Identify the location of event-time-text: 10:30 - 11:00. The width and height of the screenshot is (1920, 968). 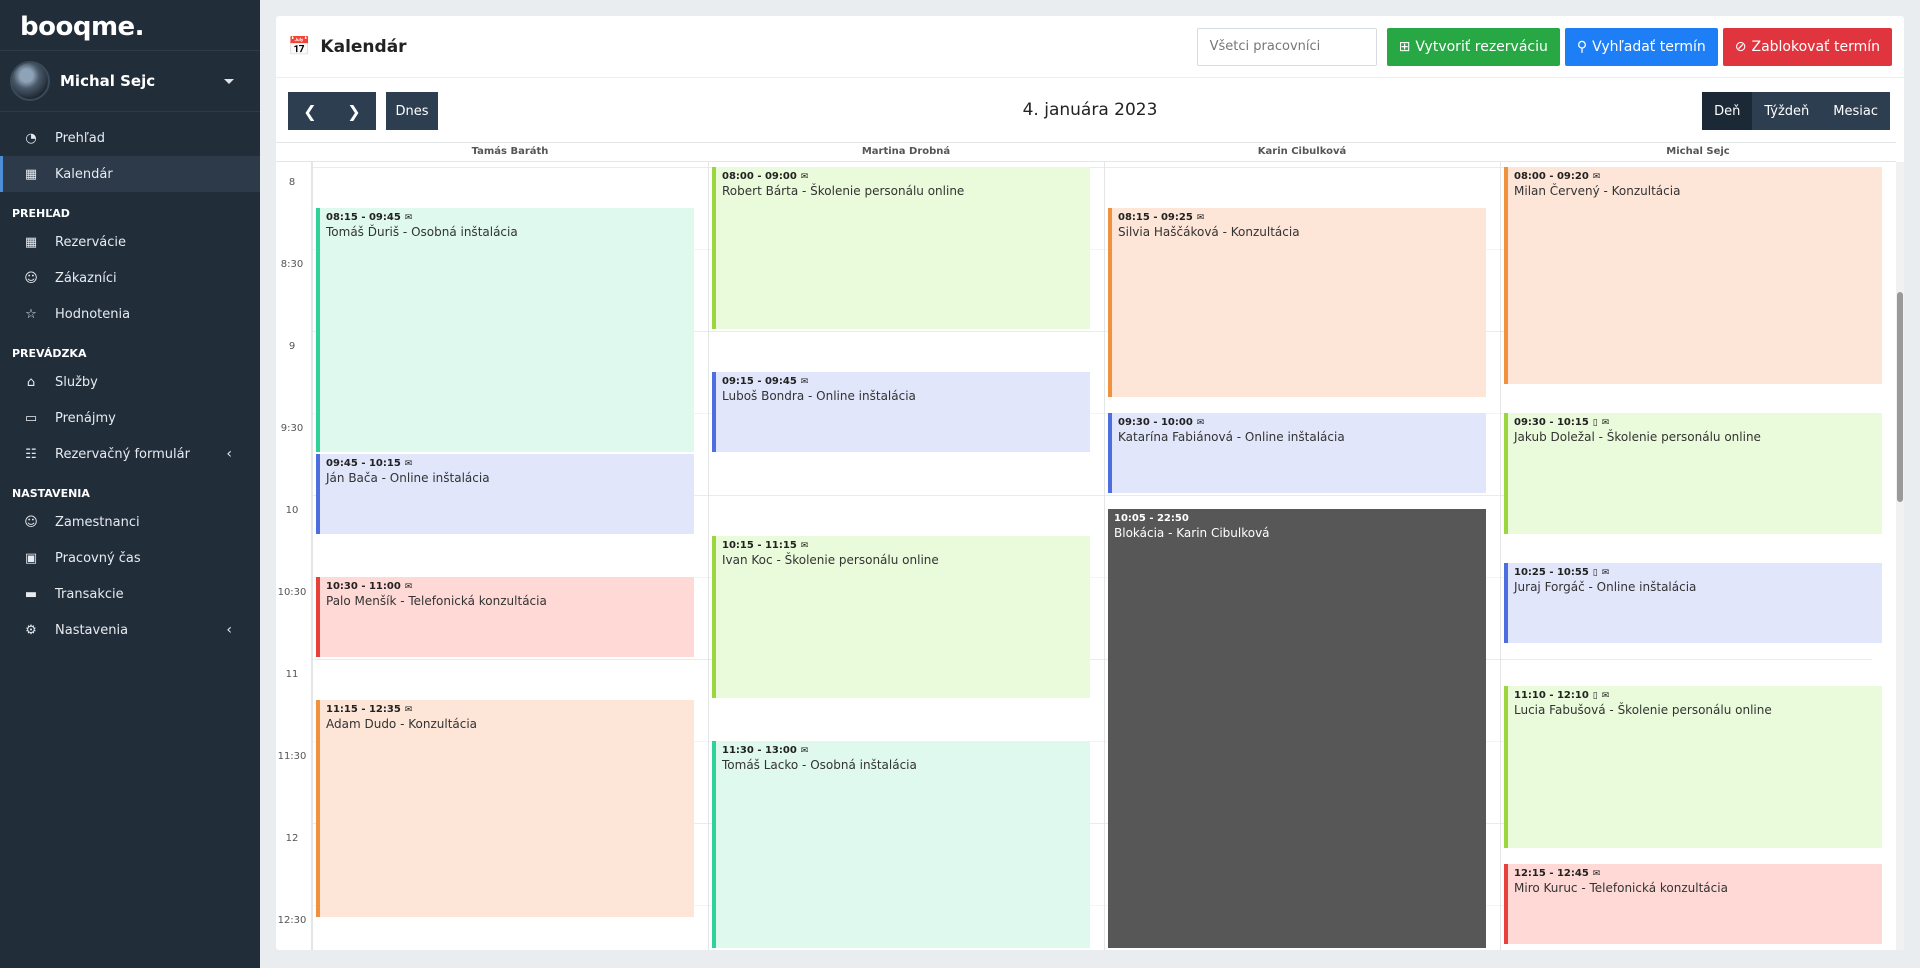
(363, 586).